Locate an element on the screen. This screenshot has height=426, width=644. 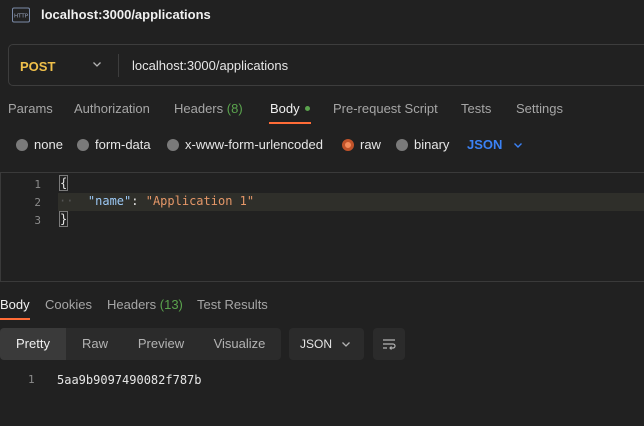
http-icon: HTTP is located at coordinates (21, 15).